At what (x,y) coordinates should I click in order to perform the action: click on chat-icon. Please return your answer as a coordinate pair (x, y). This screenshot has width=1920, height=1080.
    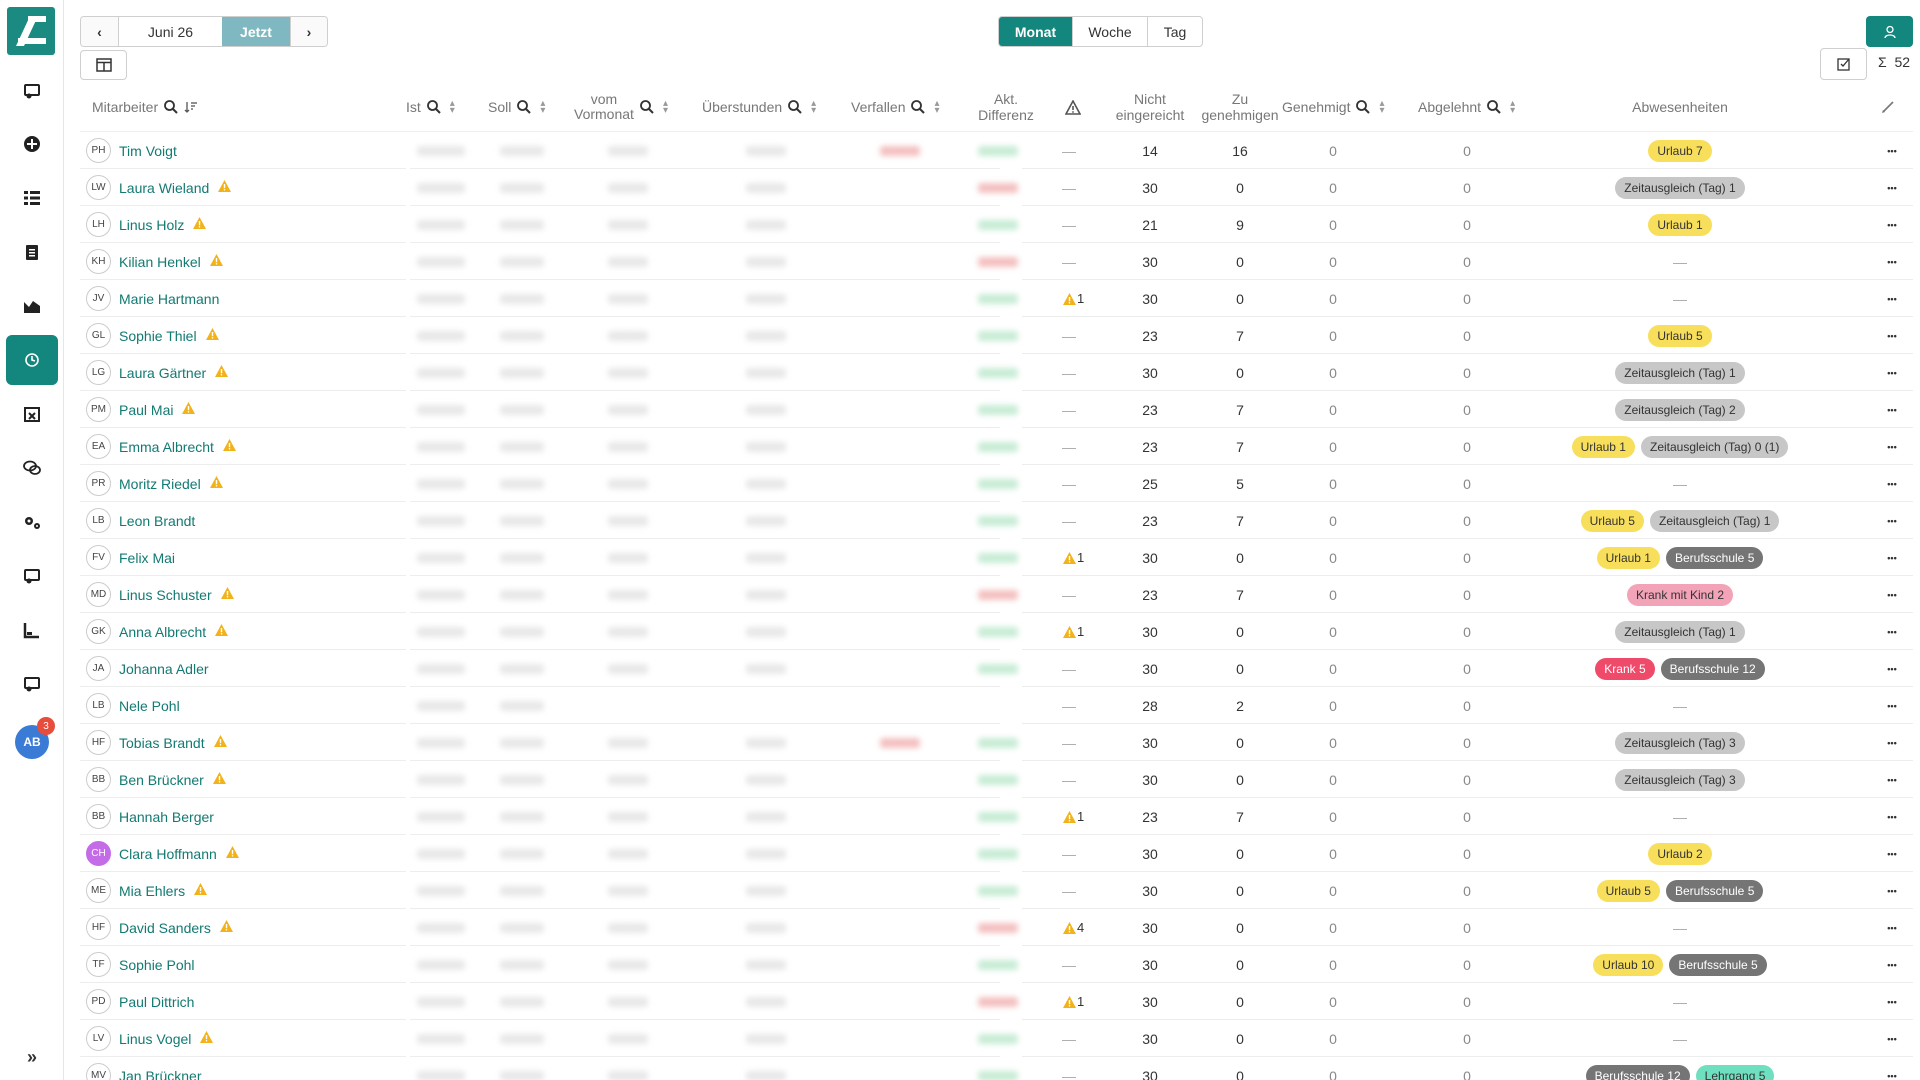
    Looking at the image, I should click on (32, 468).